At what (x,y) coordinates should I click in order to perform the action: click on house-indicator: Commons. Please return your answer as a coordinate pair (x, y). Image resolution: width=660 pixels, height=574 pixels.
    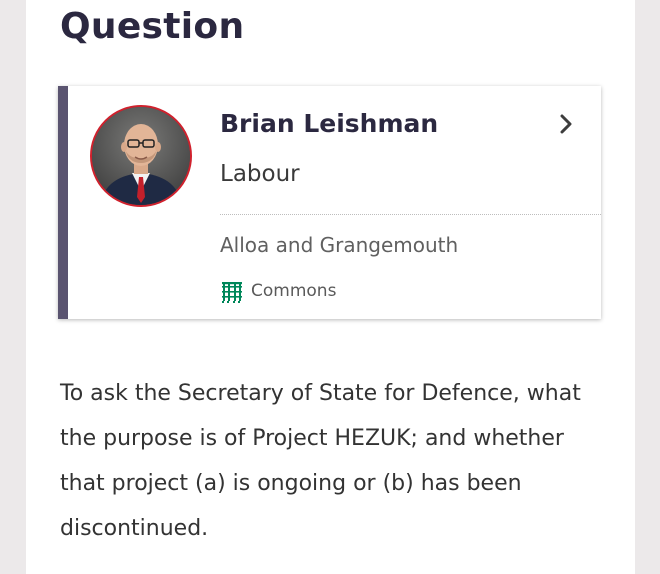
    Looking at the image, I should click on (278, 291).